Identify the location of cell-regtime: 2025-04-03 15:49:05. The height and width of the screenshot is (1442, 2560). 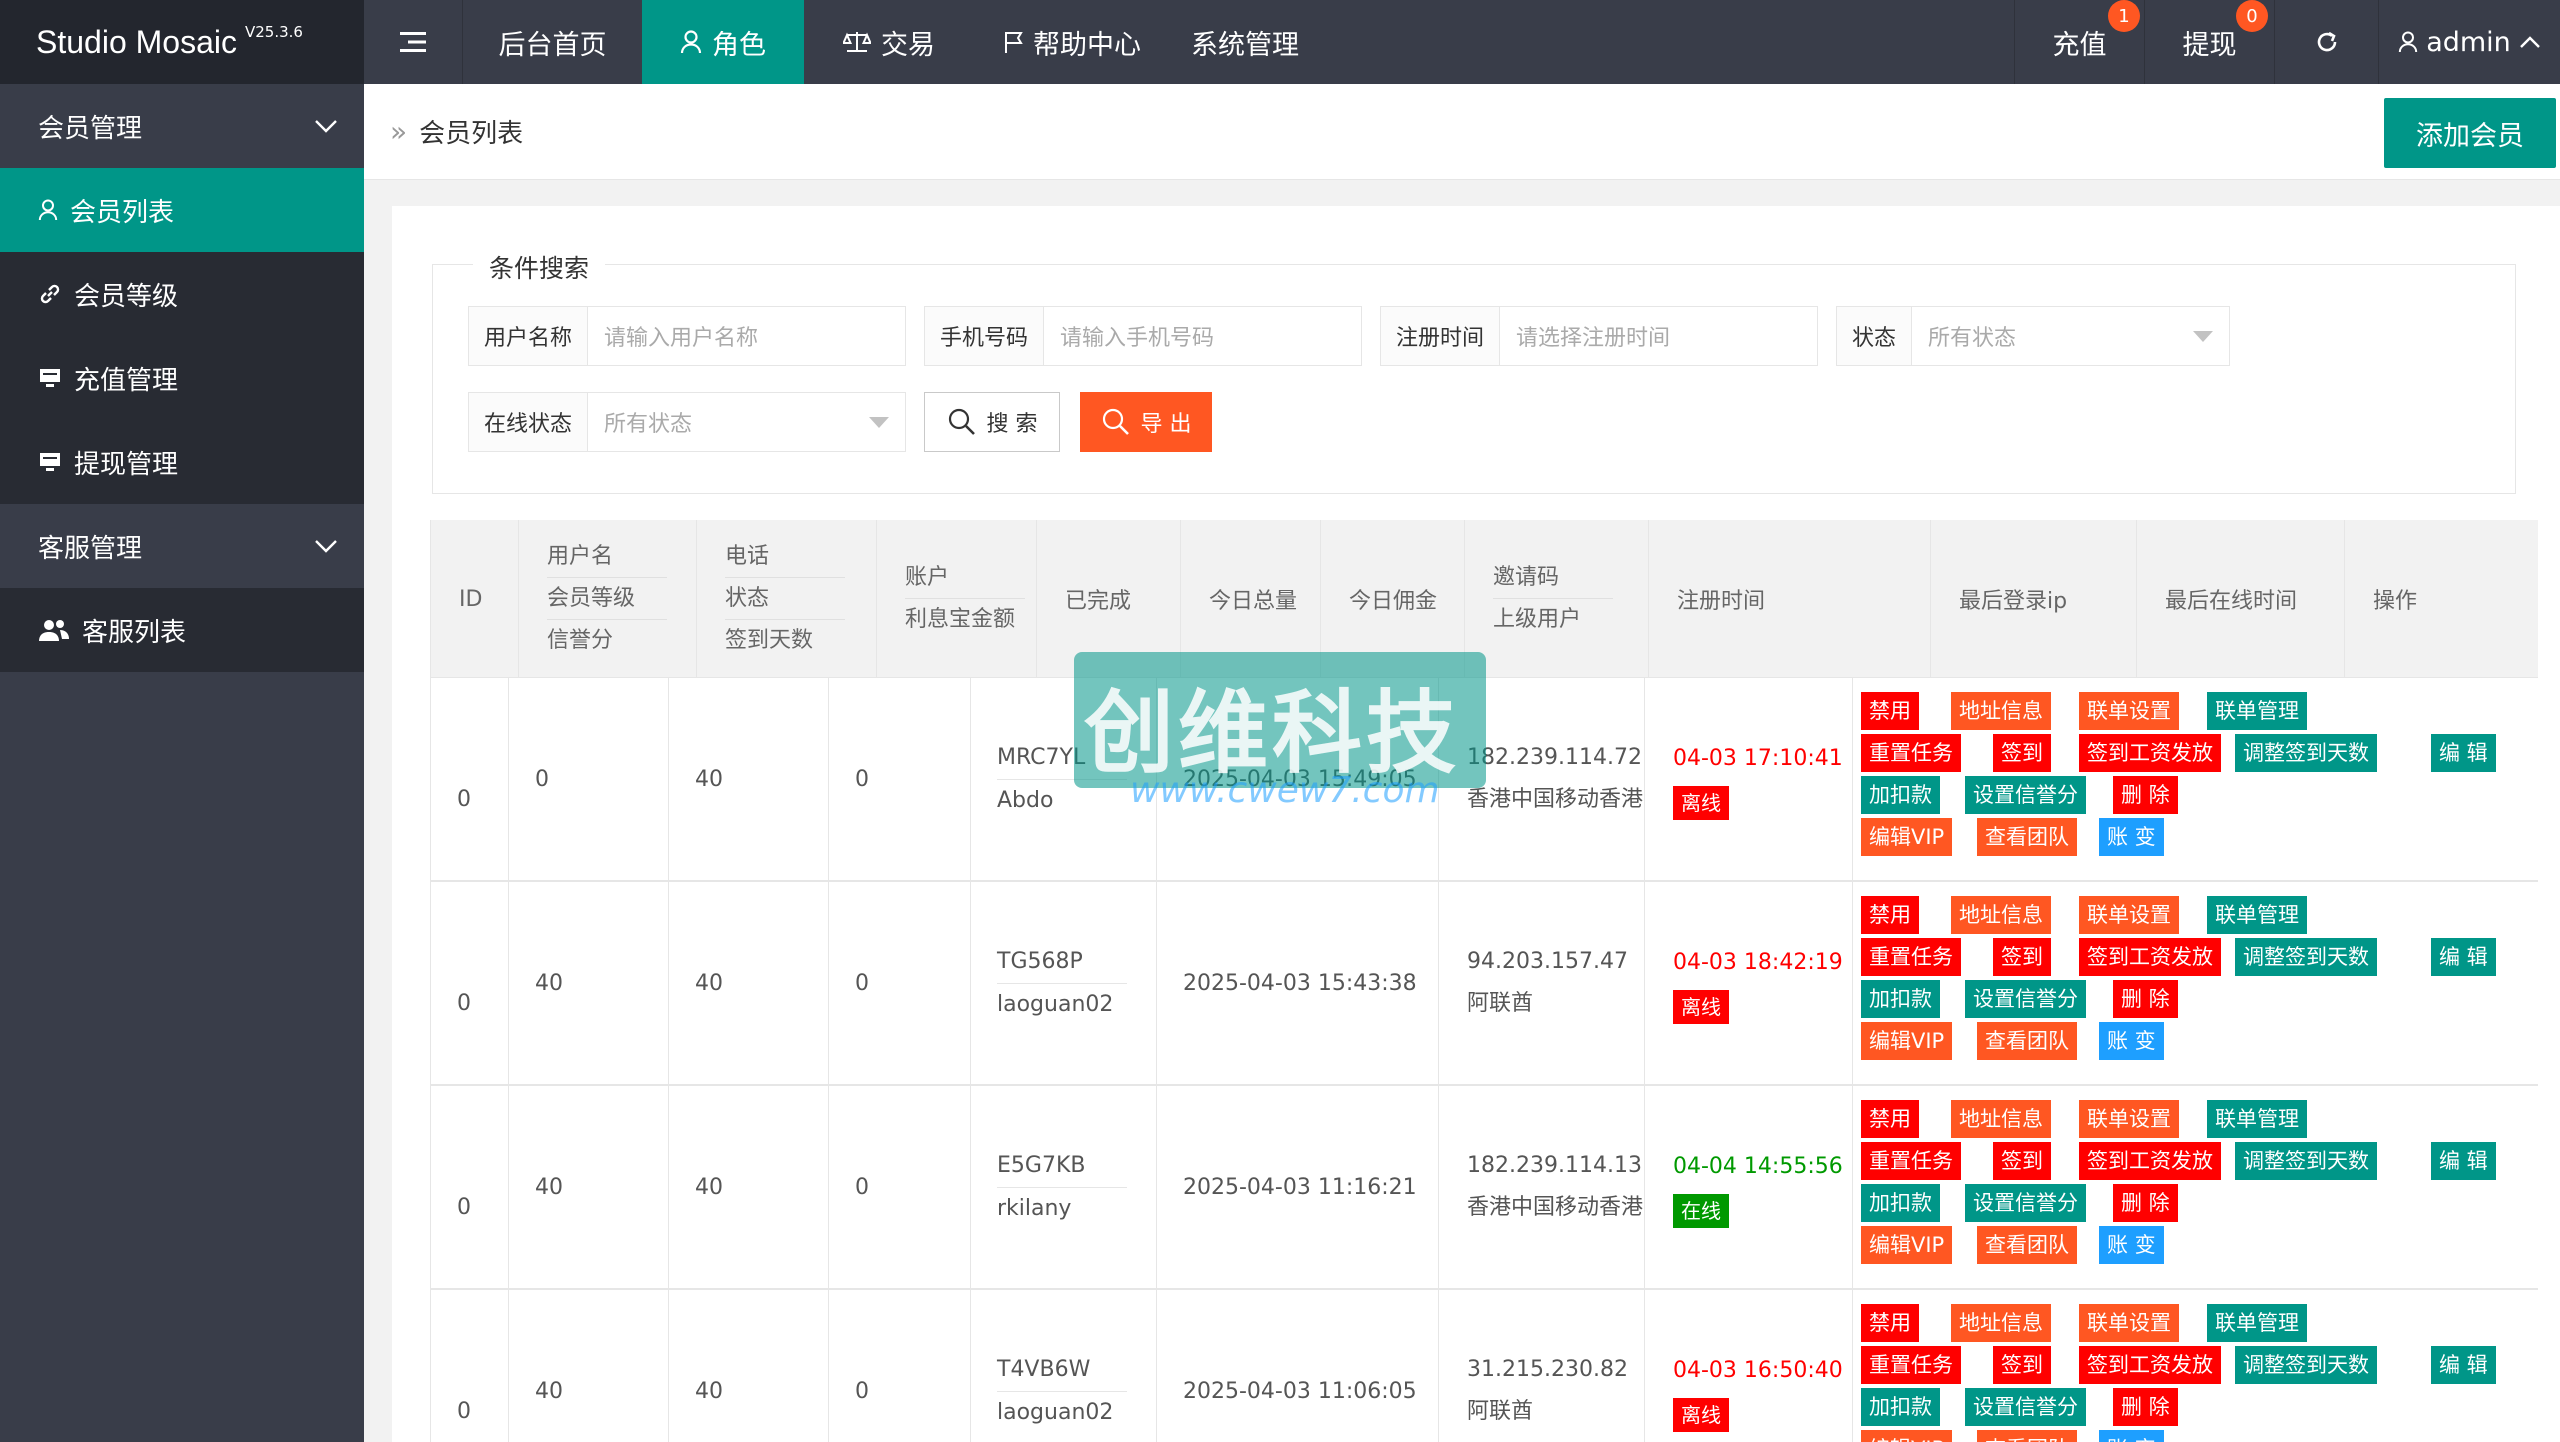
(1298, 779).